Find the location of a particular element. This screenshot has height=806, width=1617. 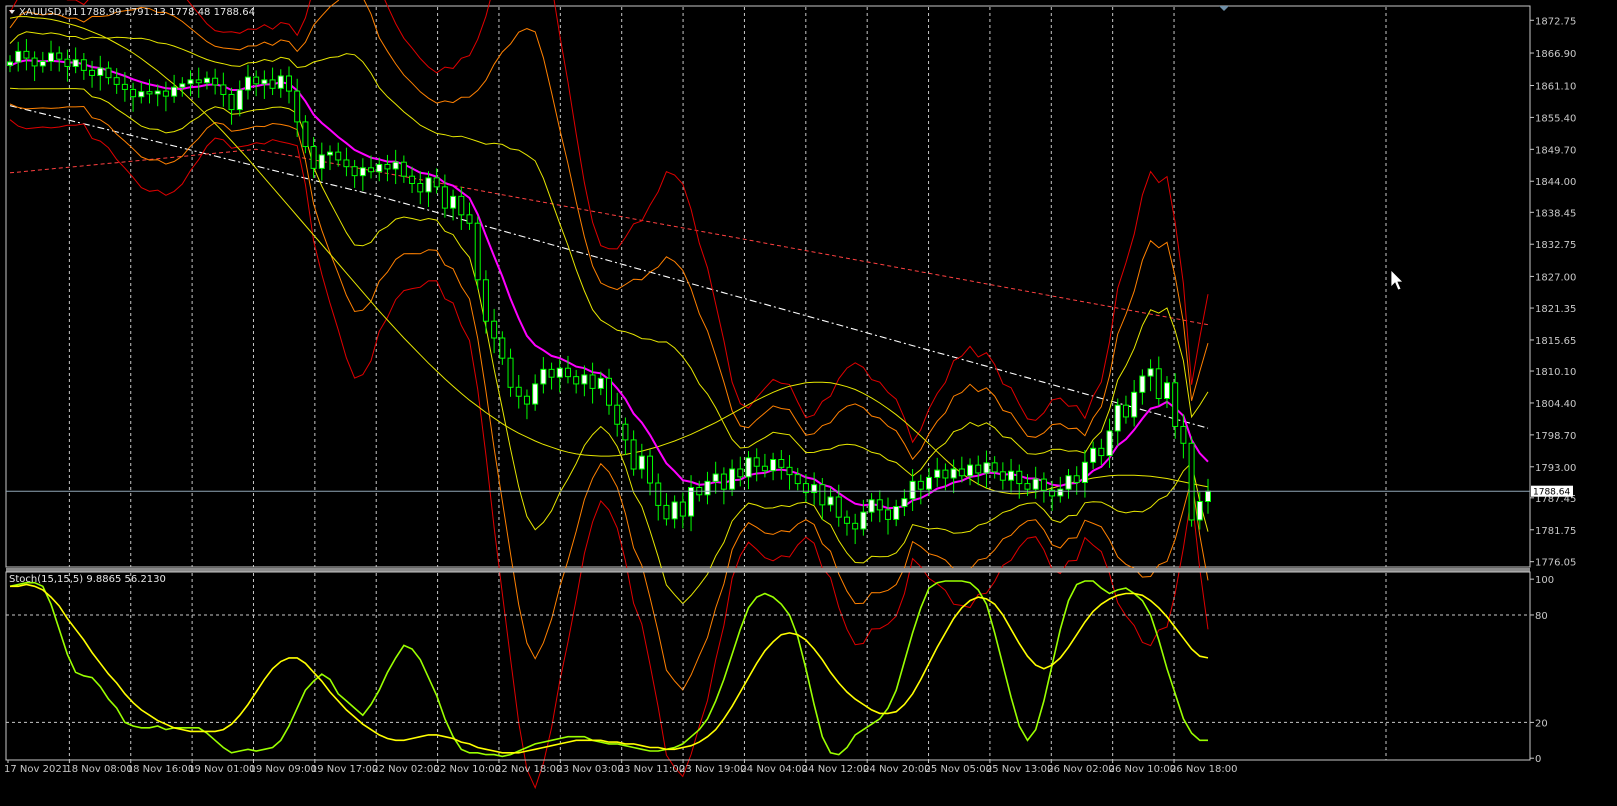

time-tick-label: 18 Nov 16:00 is located at coordinates (160, 769).